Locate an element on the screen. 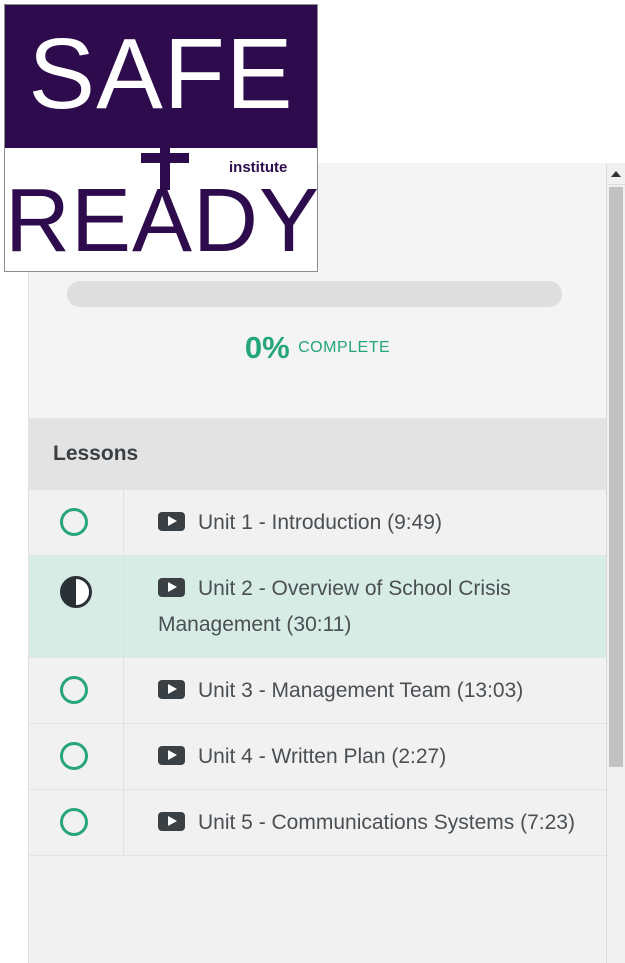 This screenshot has width=625, height=963. lesson-link: Unit 5 - Communications Systems (7:23) is located at coordinates (365, 822).